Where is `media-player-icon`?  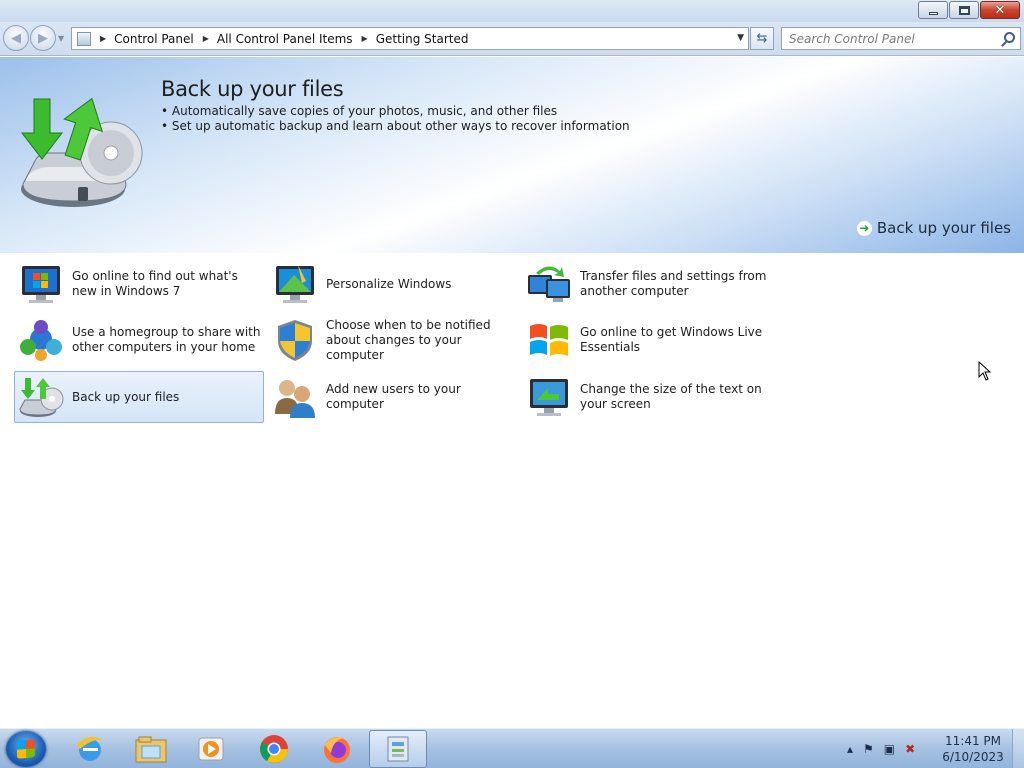
media-player-icon is located at coordinates (211, 749).